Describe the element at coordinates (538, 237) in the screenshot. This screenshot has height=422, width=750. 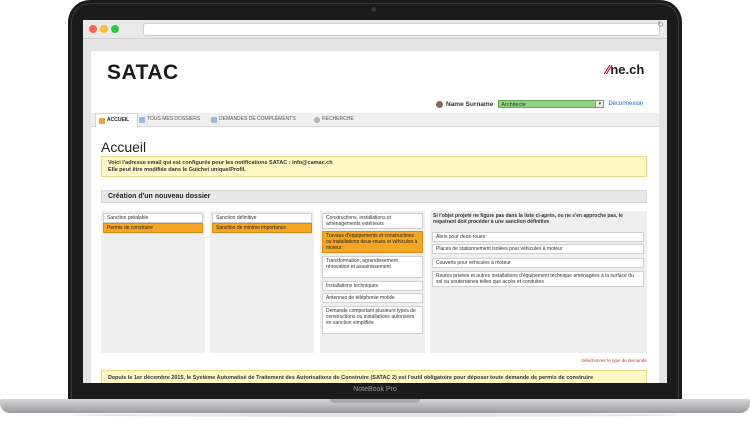
I see `option-abris-deux-roues: Abris pour deux-roues` at that location.